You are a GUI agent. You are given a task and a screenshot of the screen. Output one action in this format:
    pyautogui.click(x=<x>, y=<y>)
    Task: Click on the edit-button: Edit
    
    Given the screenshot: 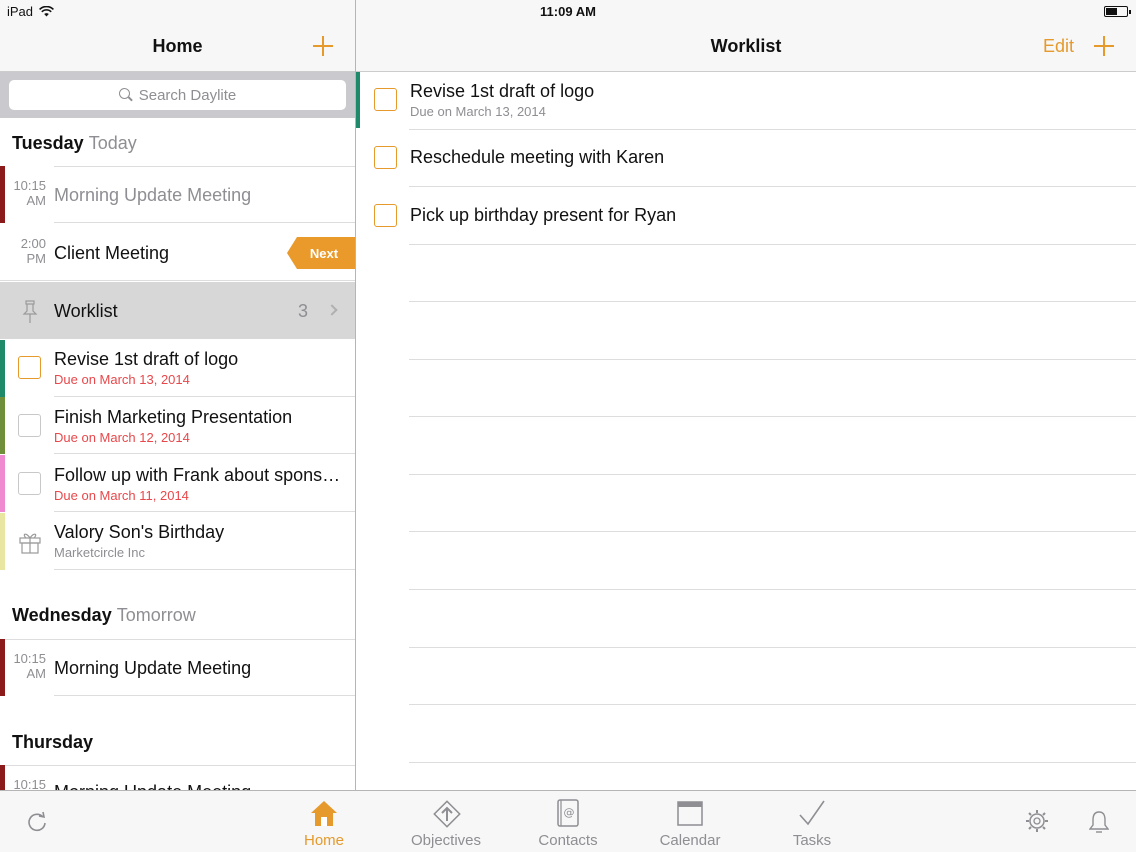 What is the action you would take?
    pyautogui.click(x=1058, y=46)
    